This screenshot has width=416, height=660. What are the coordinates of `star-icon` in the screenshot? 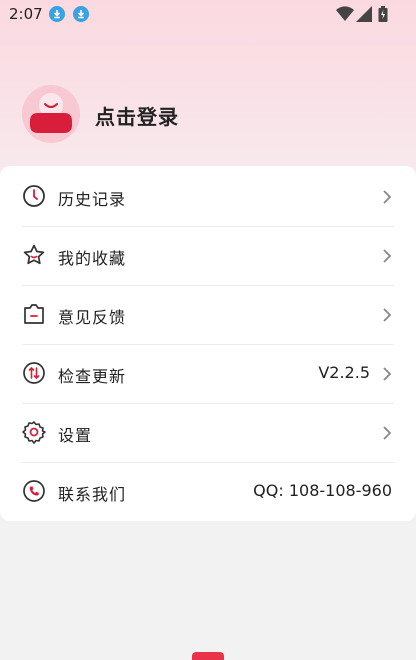 It's located at (34, 254).